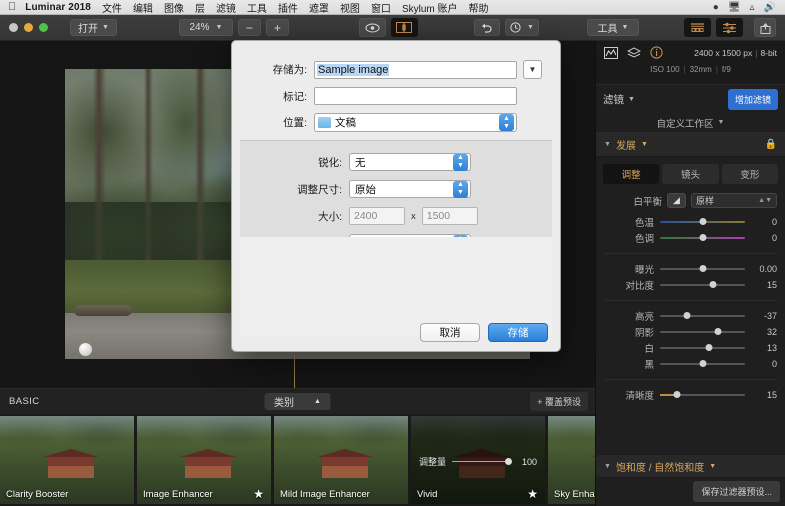  I want to click on menu-item-view: 视图, so click(350, 7).